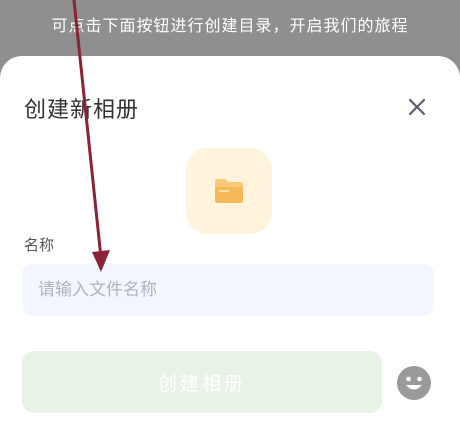  I want to click on folder-icon, so click(229, 191).